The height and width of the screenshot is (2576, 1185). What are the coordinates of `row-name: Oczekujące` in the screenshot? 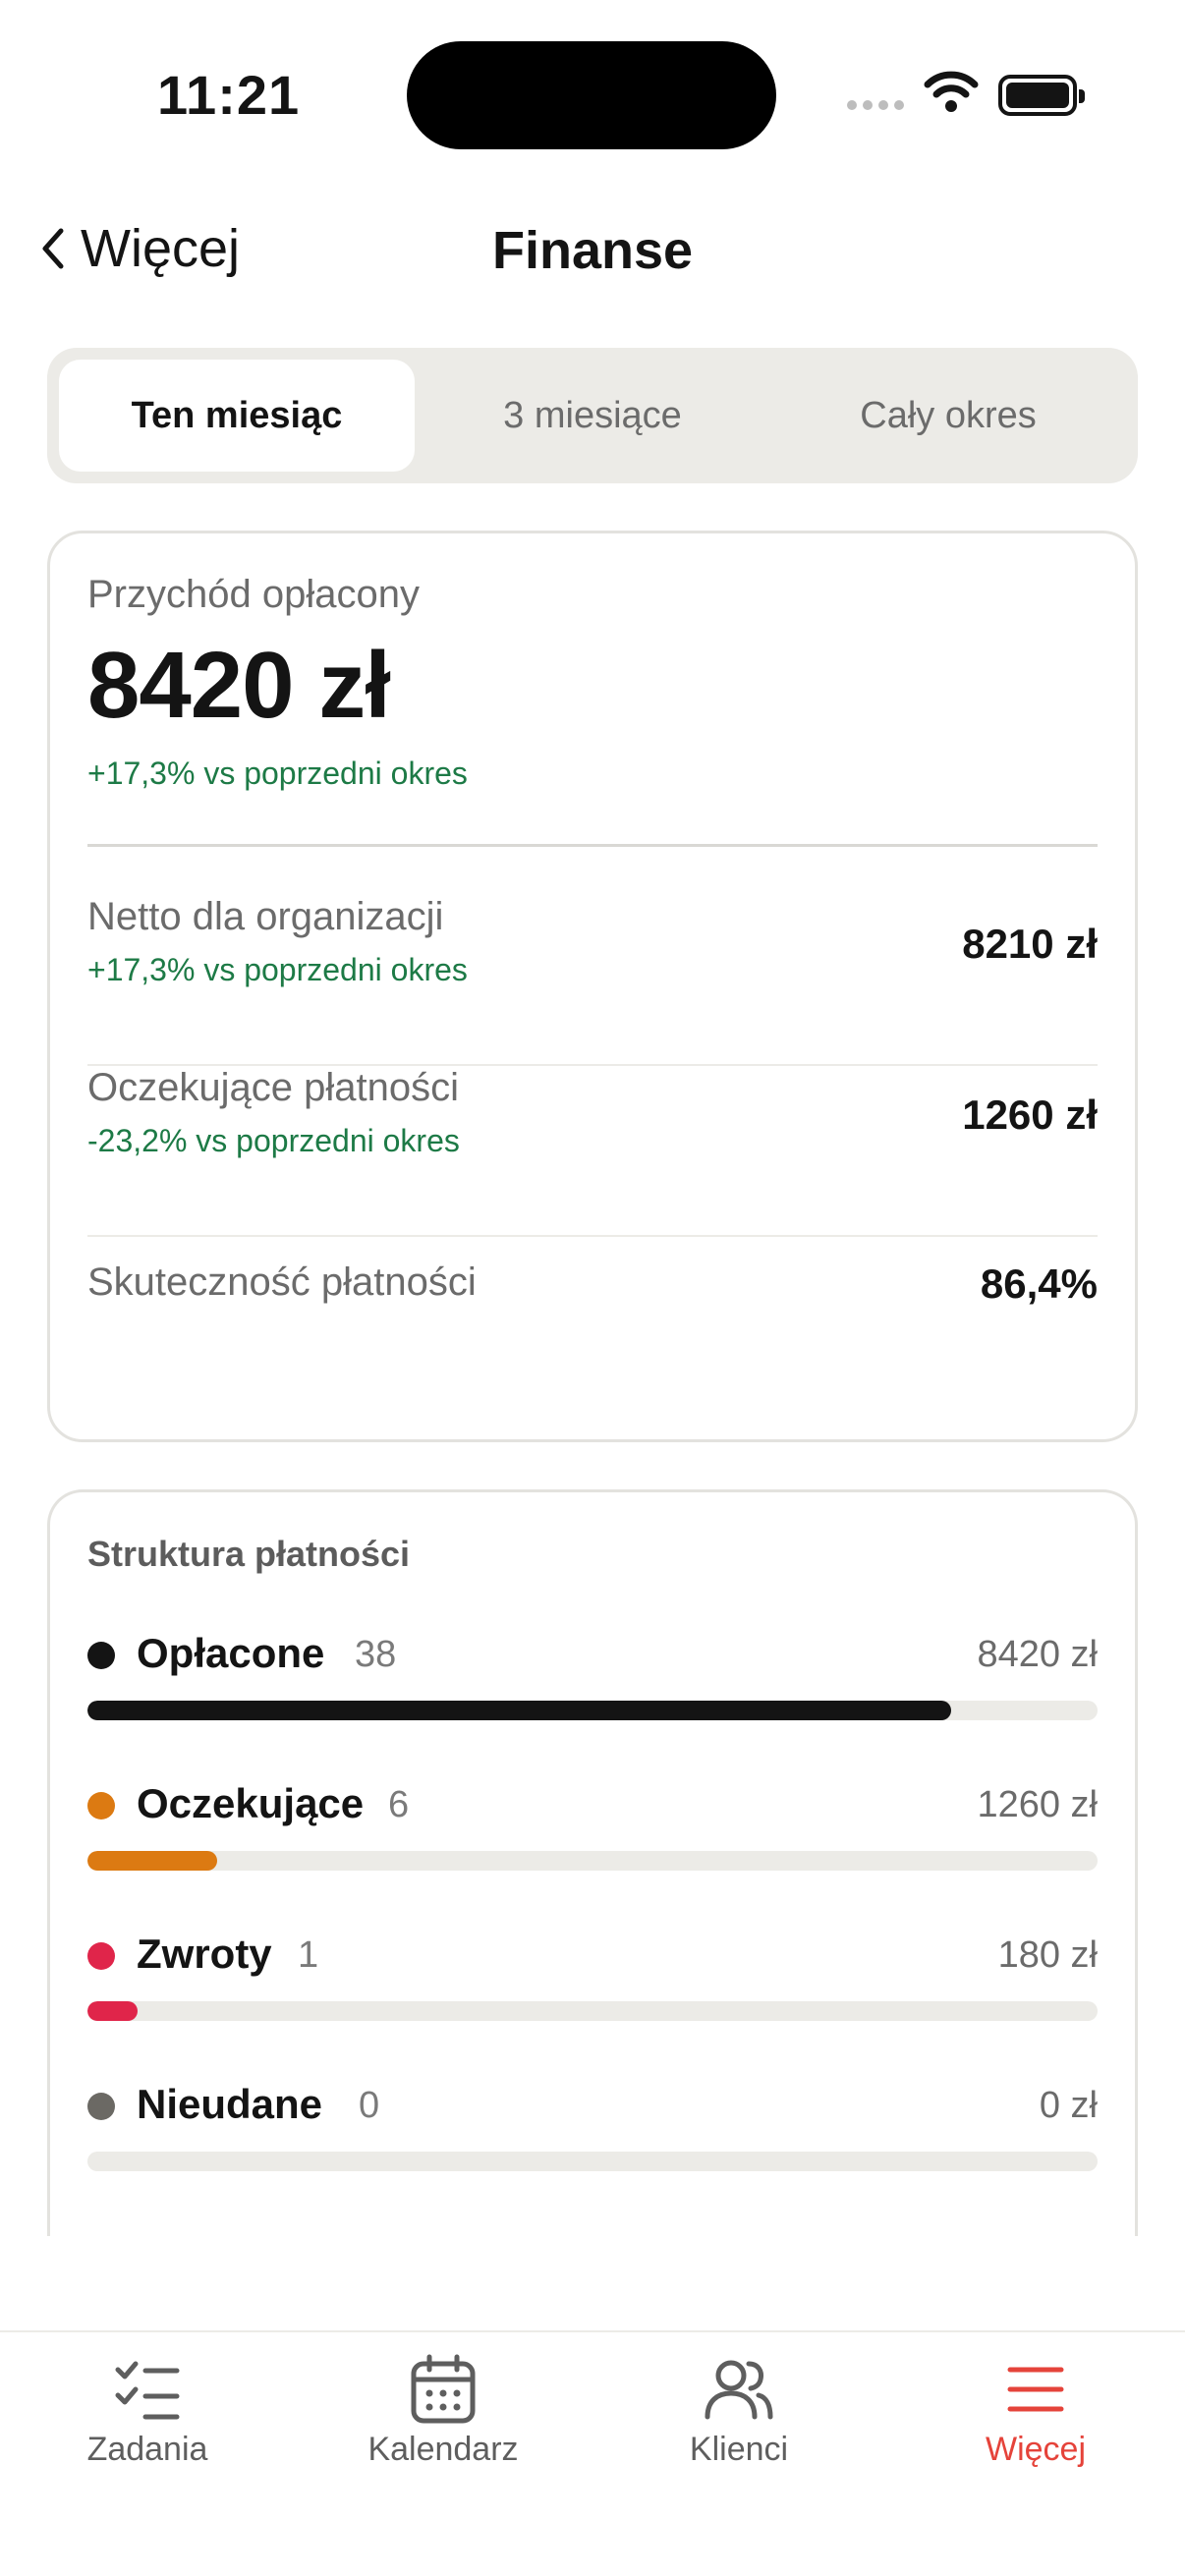 It's located at (251, 1803).